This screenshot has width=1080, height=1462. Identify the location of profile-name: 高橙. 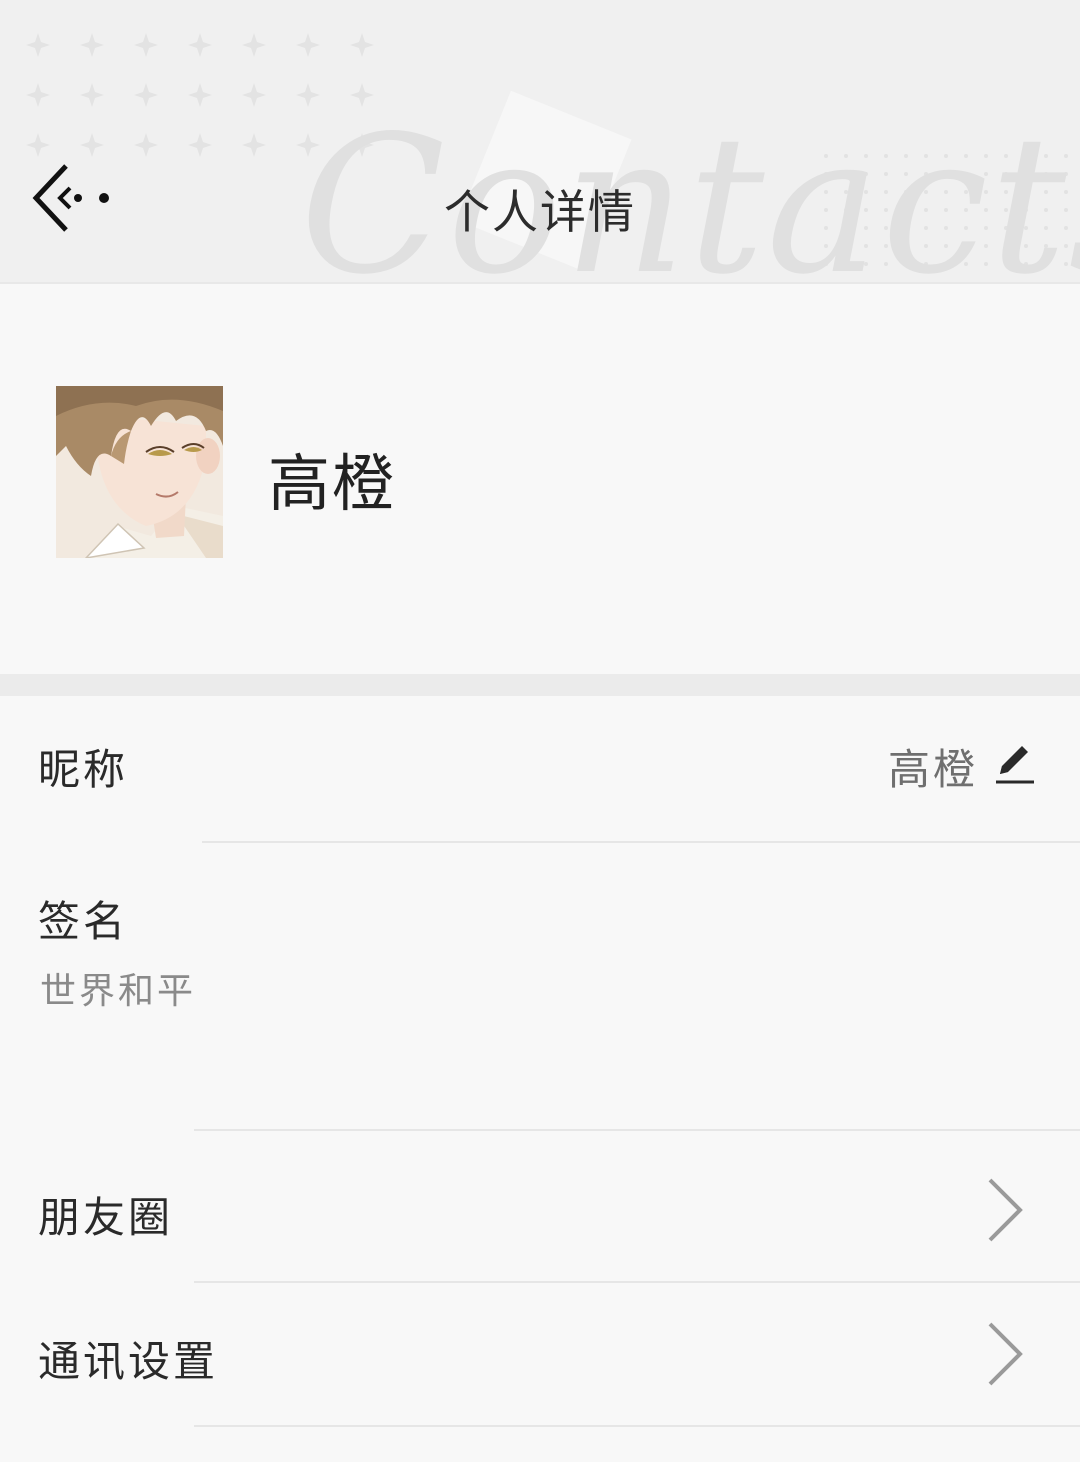
(332, 483).